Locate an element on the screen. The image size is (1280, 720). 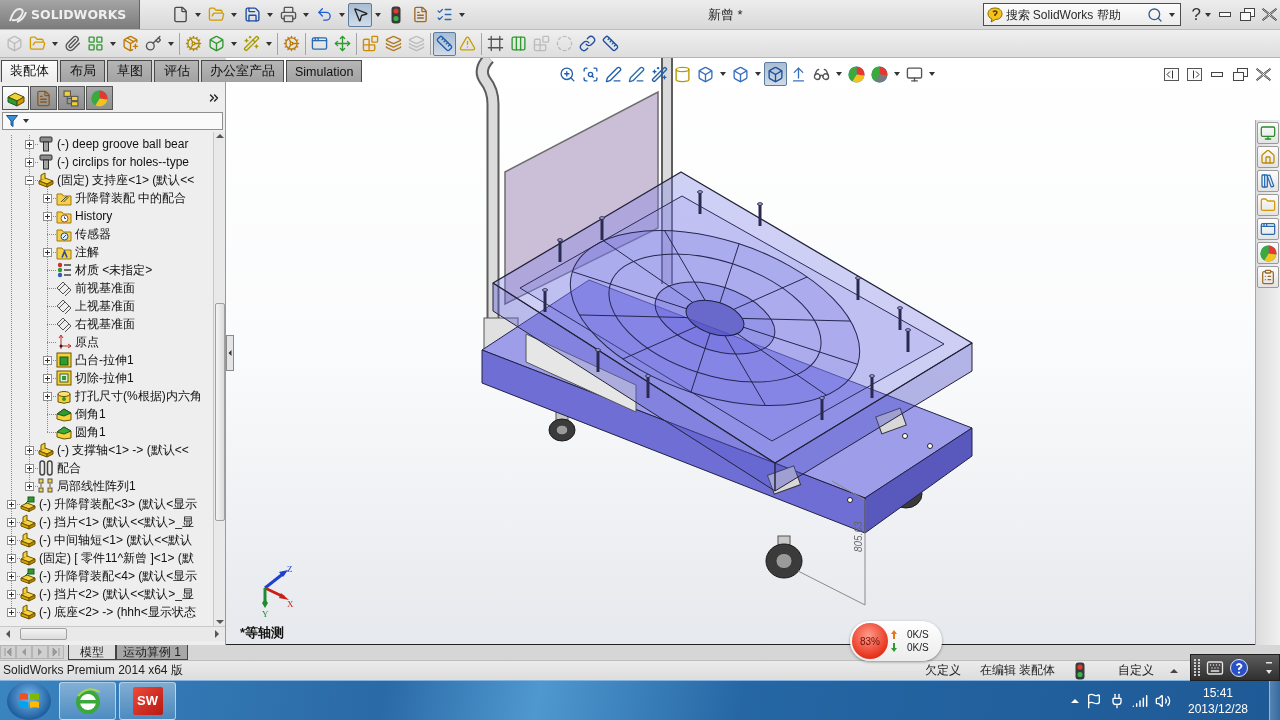
search-icon is located at coordinates (1154, 14).